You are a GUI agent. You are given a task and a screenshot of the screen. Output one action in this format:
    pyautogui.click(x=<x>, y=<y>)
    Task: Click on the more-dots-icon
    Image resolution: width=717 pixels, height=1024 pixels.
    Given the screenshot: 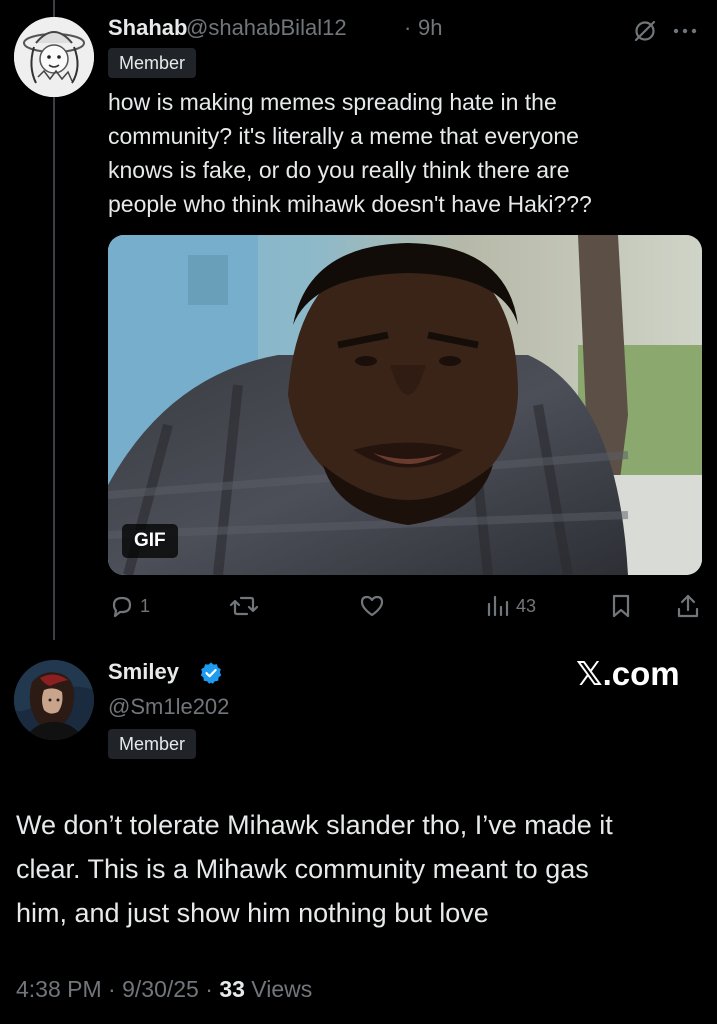 What is the action you would take?
    pyautogui.click(x=685, y=33)
    